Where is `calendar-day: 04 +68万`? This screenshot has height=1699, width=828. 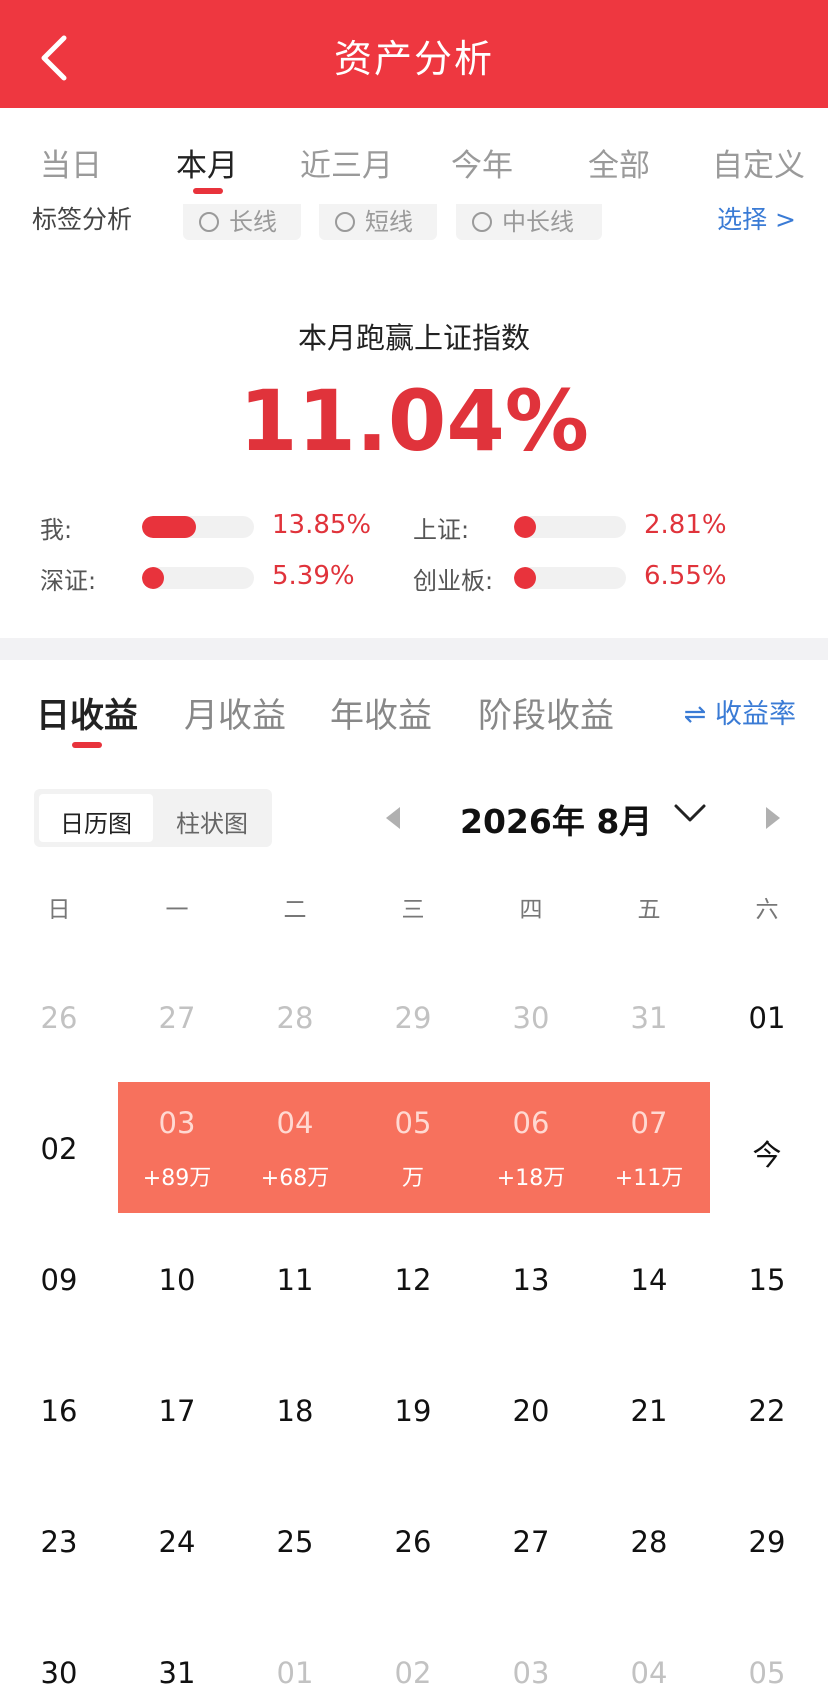
calendar-day: 04 +68万 is located at coordinates (295, 1155).